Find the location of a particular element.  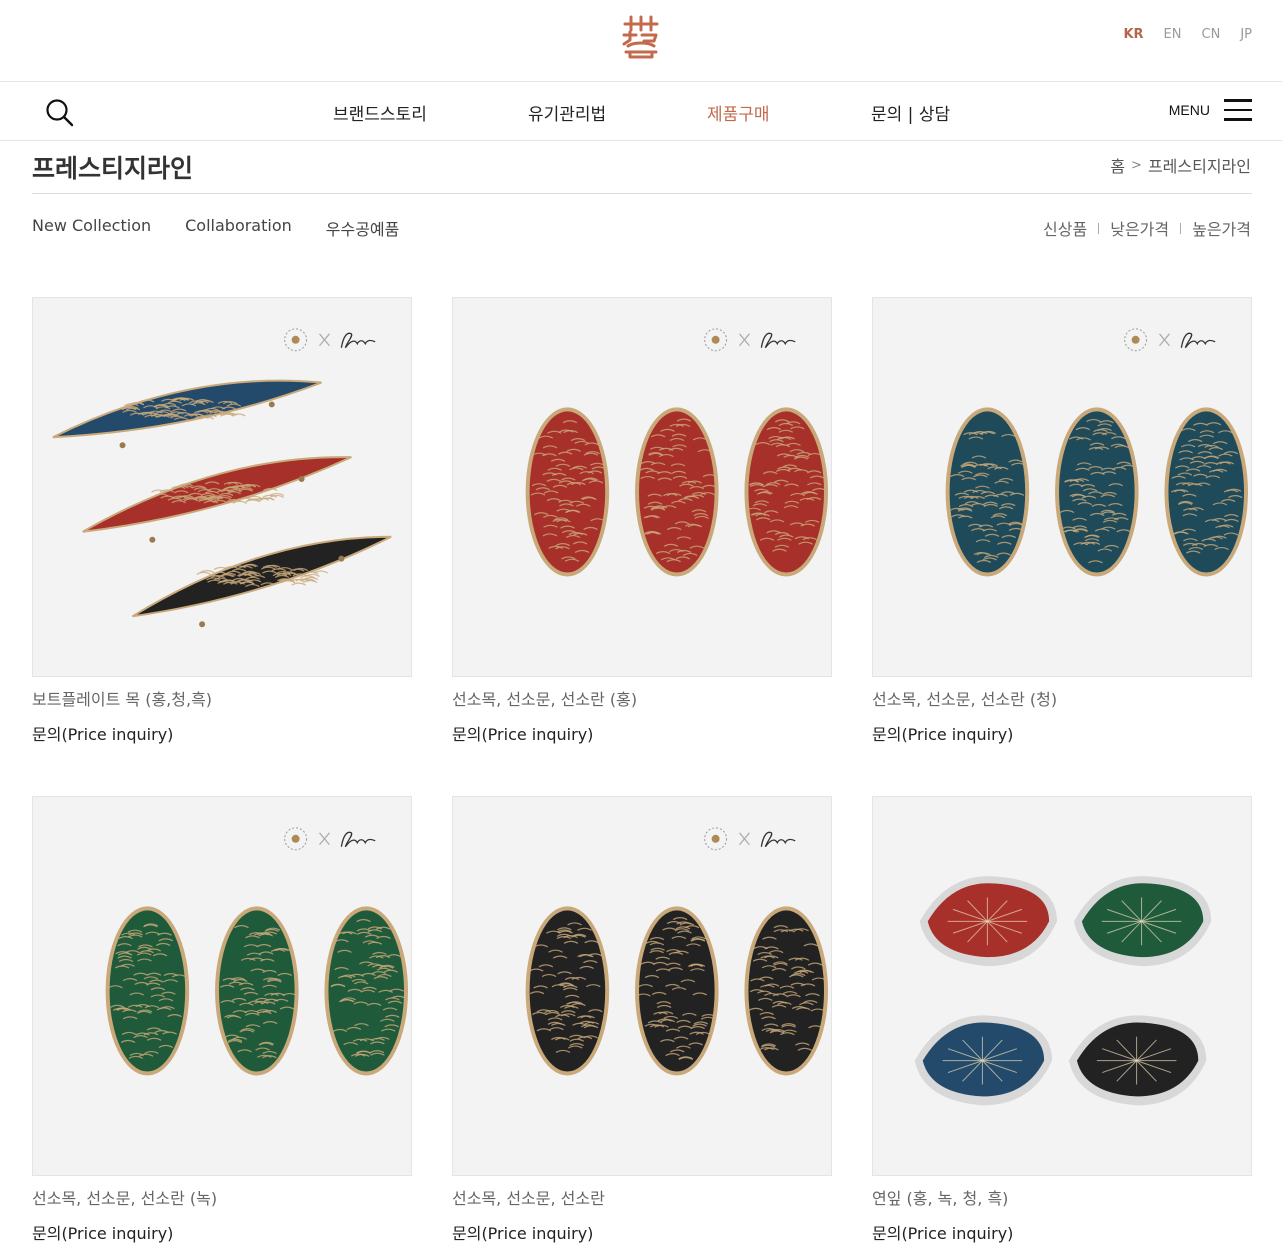

sort-price-low: 낮은가격 is located at coordinates (1139, 228).